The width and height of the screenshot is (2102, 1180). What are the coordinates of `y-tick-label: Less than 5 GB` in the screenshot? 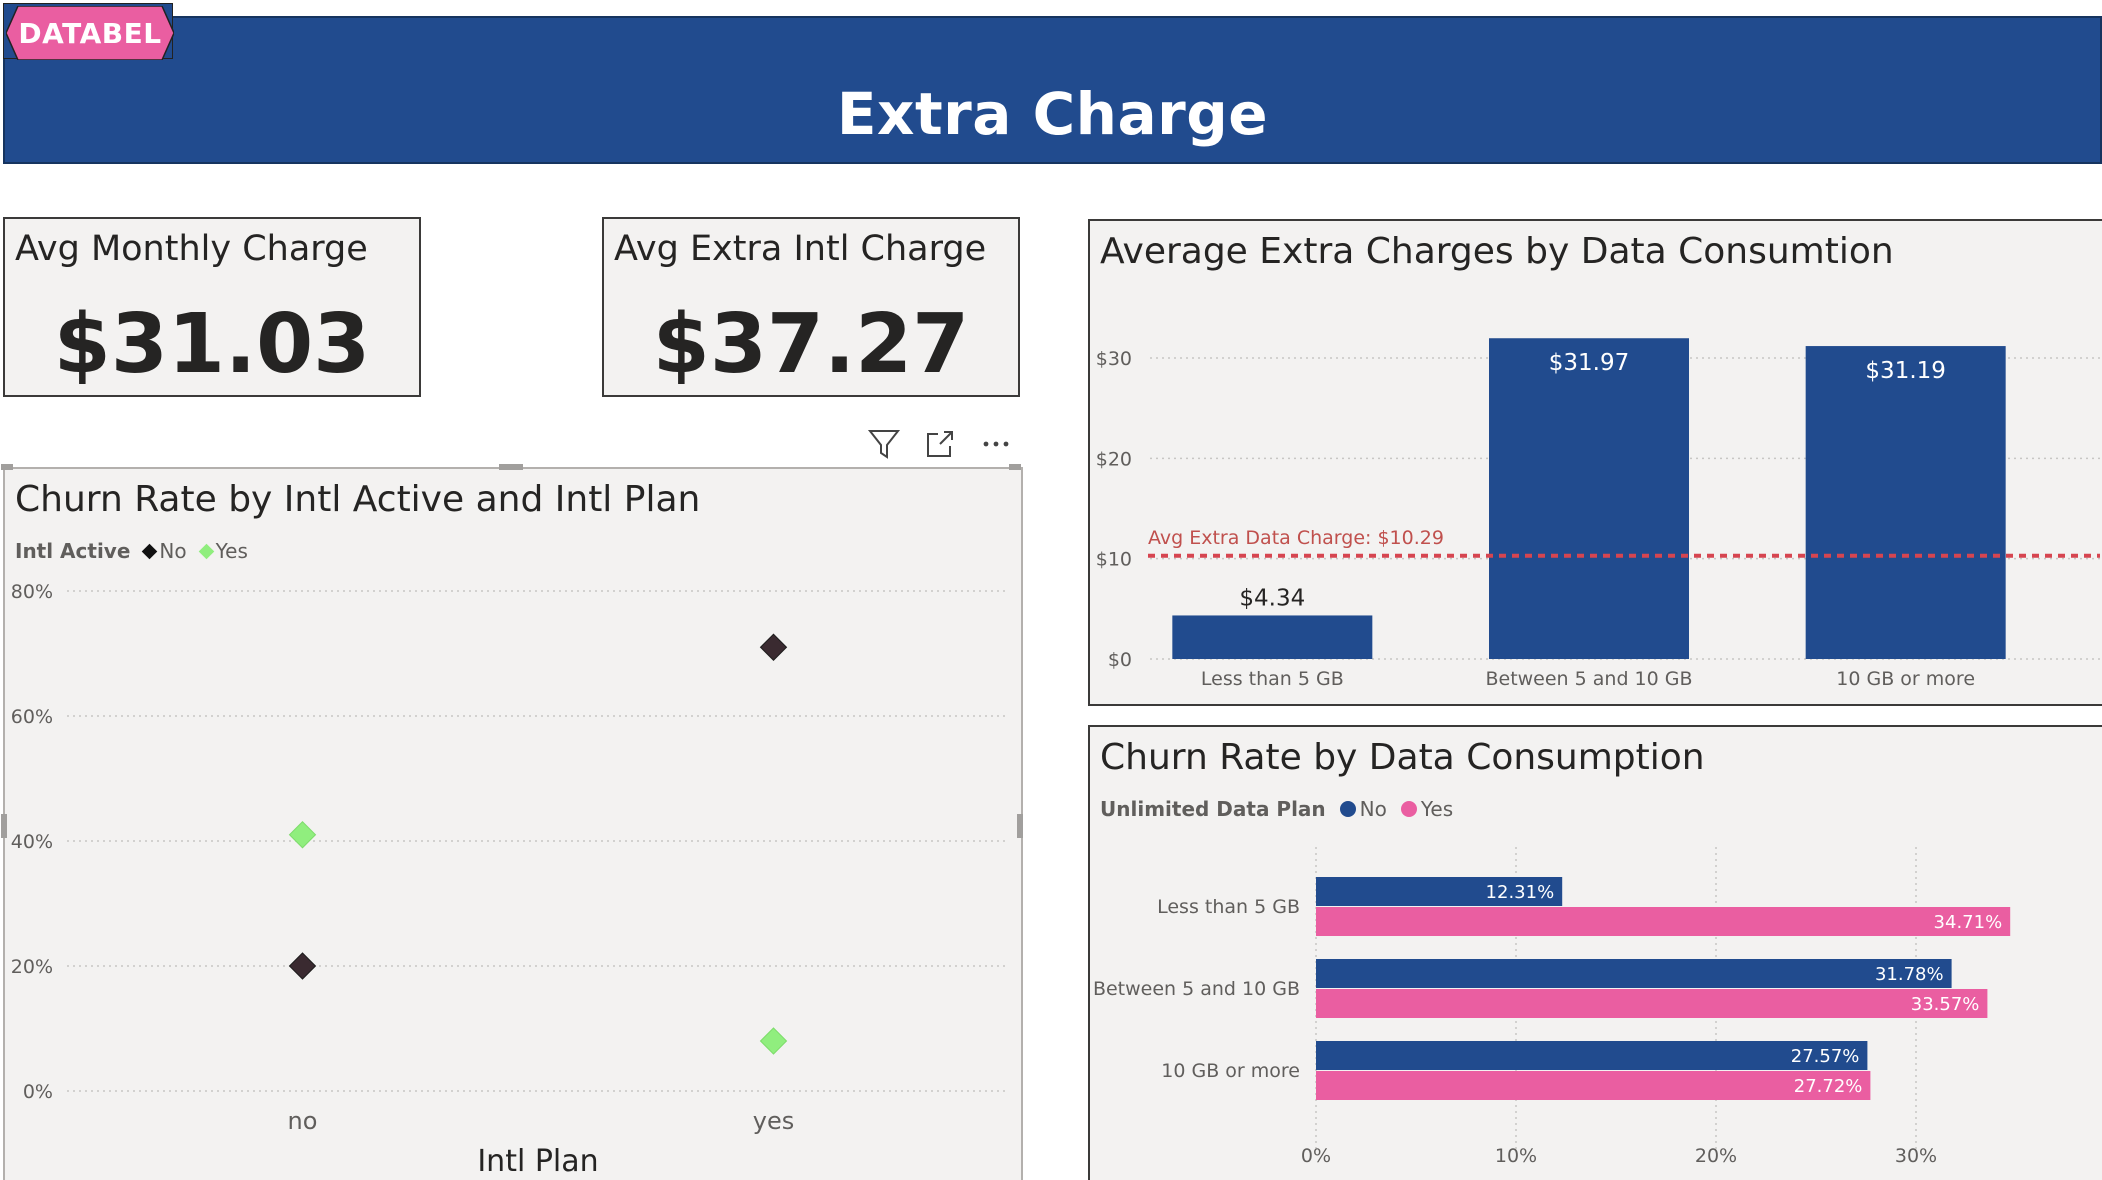 It's located at (1228, 907).